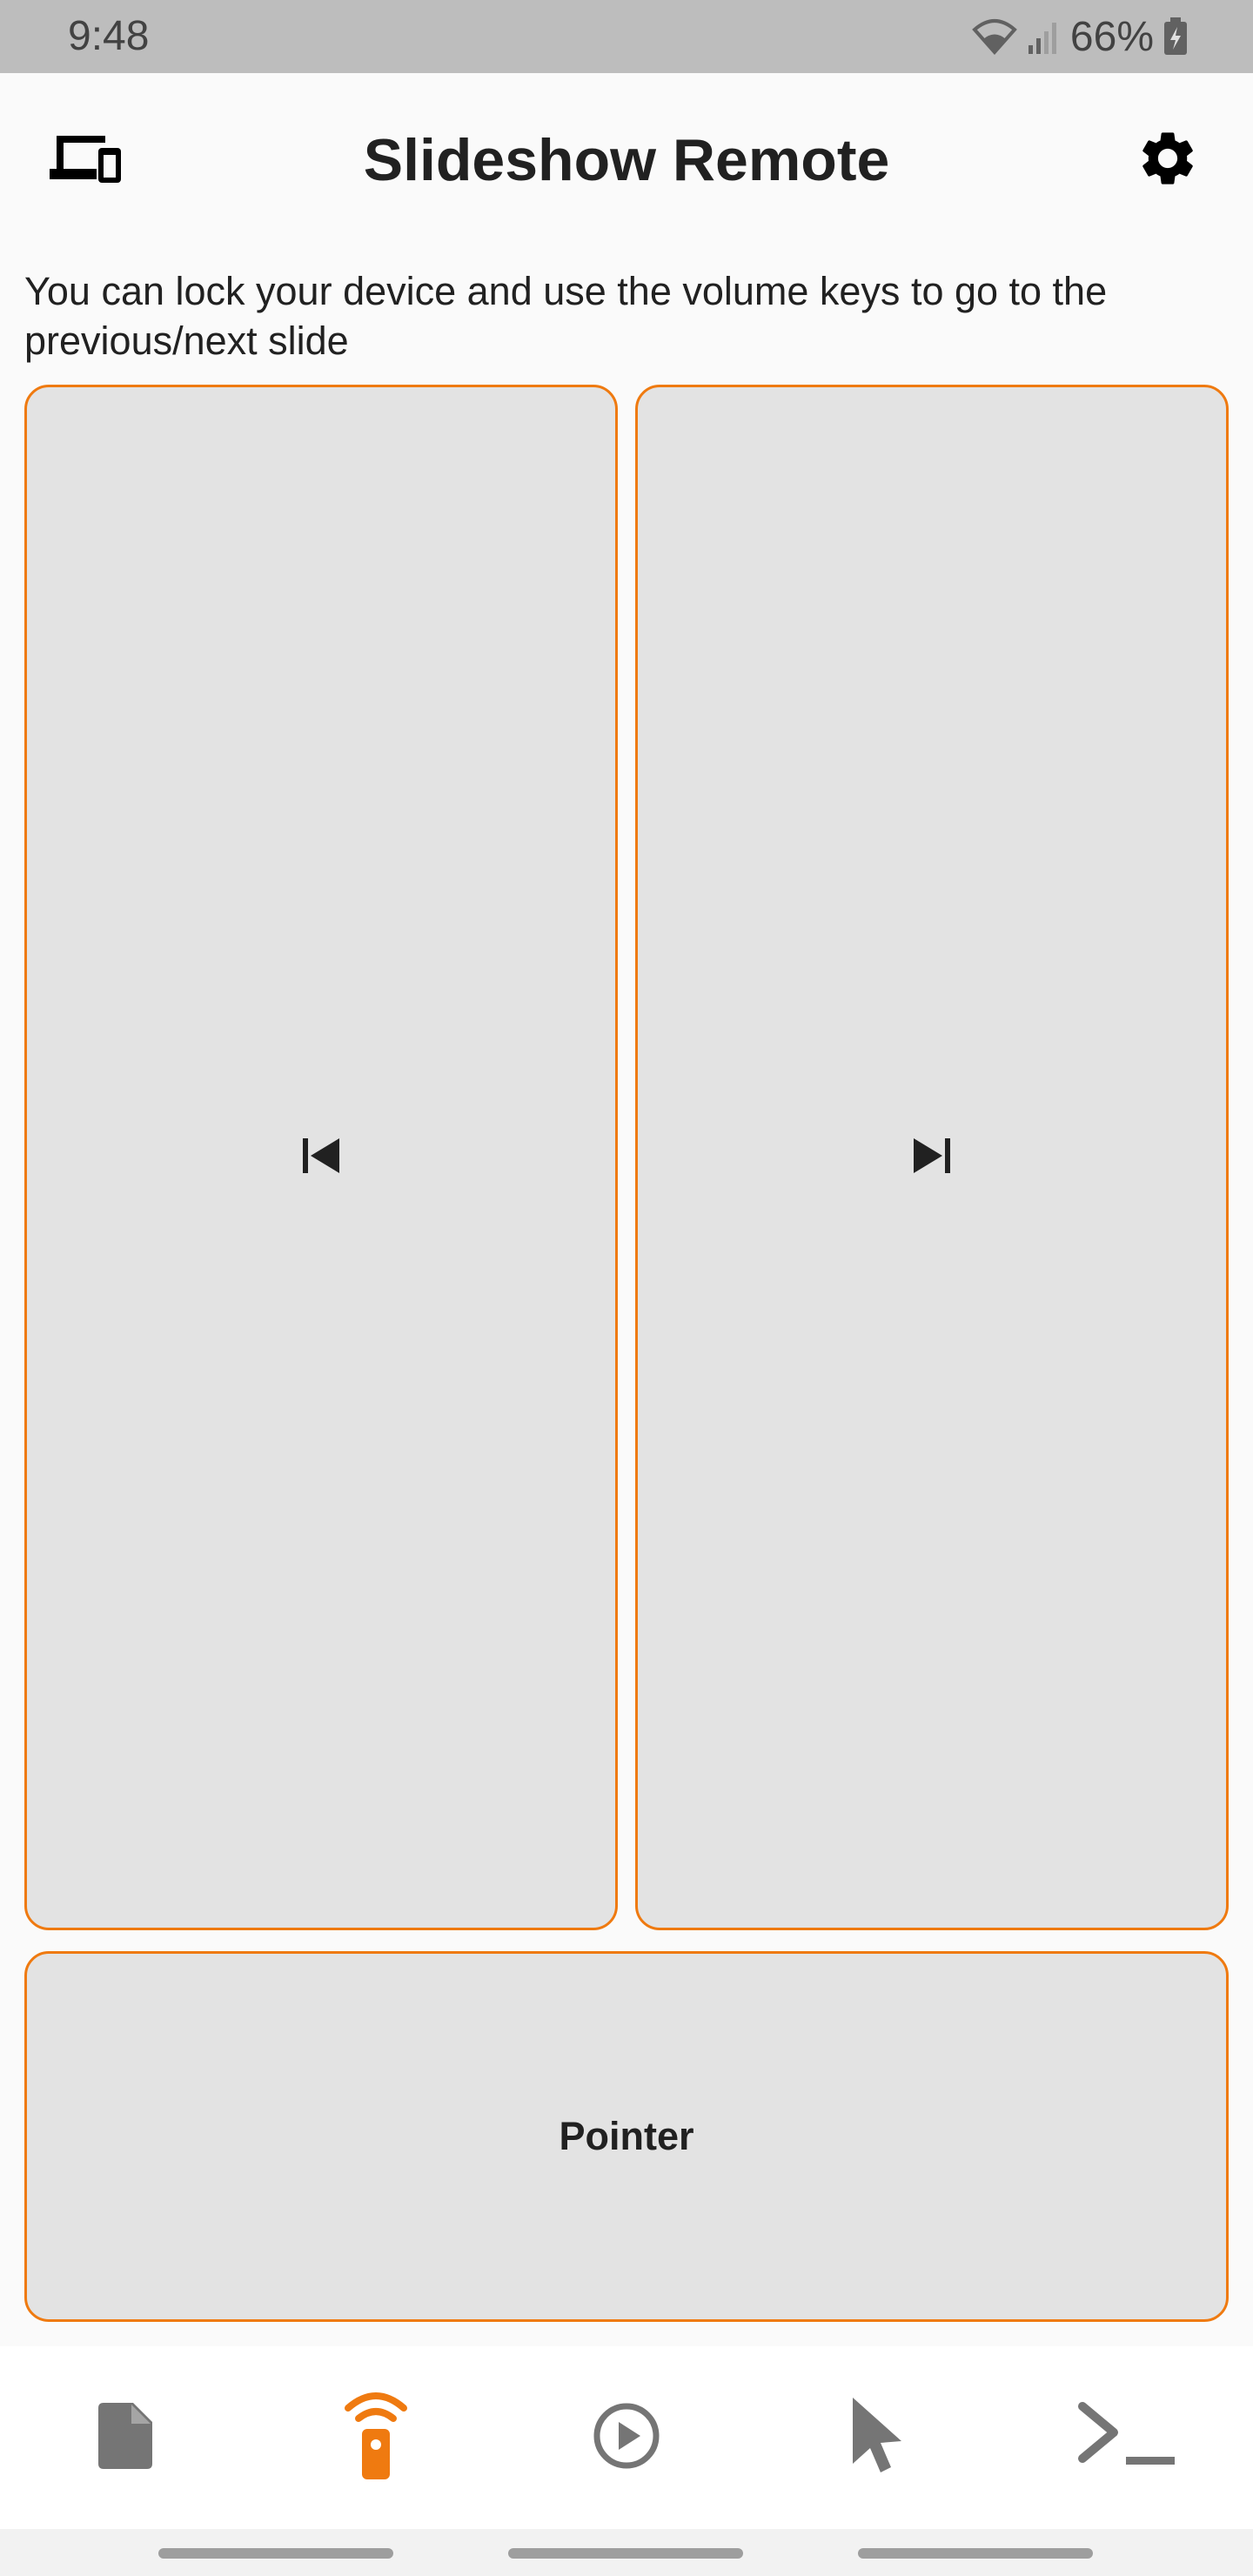 The width and height of the screenshot is (1253, 2576). I want to click on remote-icon, so click(376, 2438).